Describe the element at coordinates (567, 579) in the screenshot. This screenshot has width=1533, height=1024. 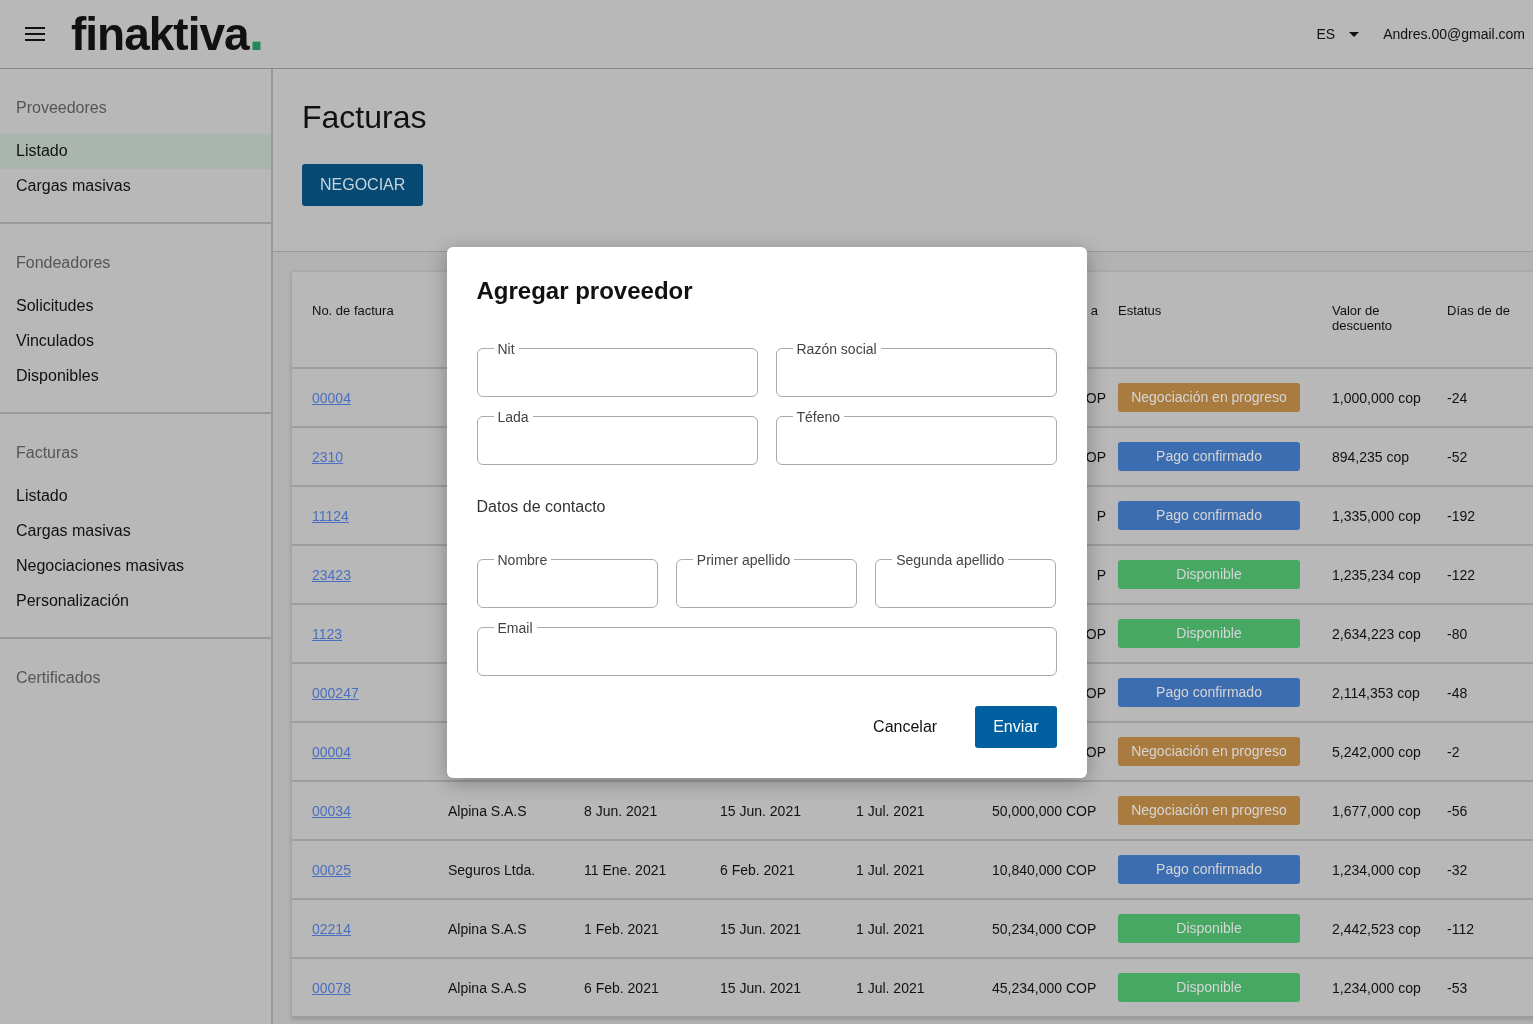
I see `input-field: Nombre` at that location.